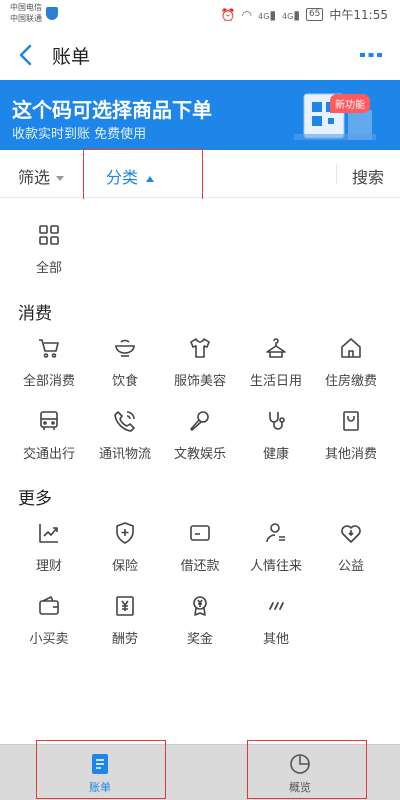 The image size is (400, 800). I want to click on bag-icon, so click(351, 421).